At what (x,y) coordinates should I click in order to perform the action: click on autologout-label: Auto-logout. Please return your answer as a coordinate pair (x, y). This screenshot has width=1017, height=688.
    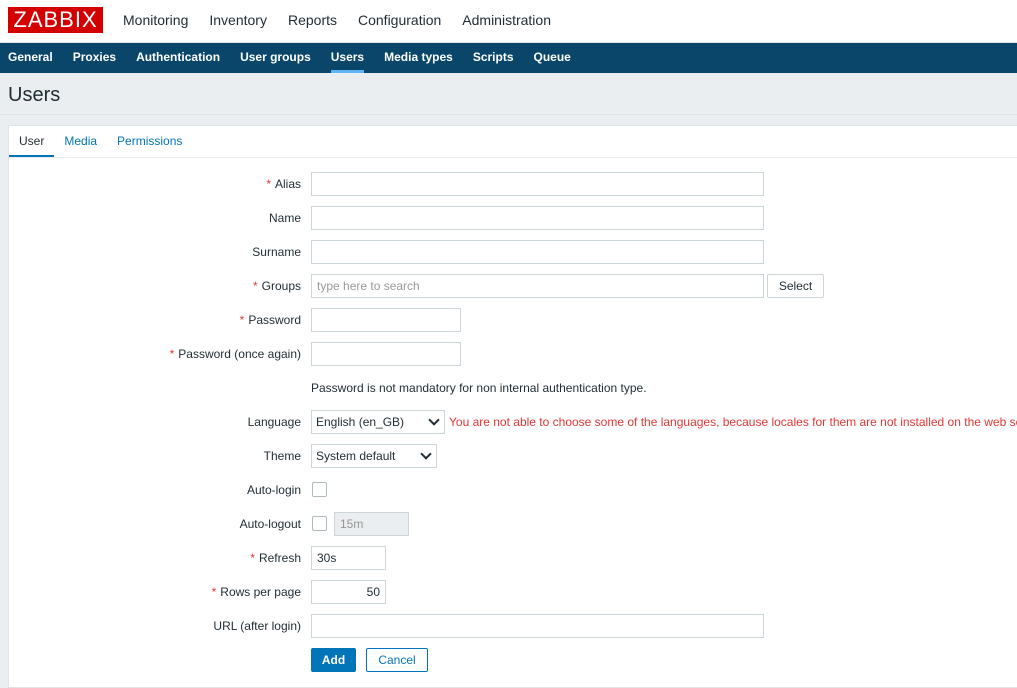
    Looking at the image, I should click on (270, 524).